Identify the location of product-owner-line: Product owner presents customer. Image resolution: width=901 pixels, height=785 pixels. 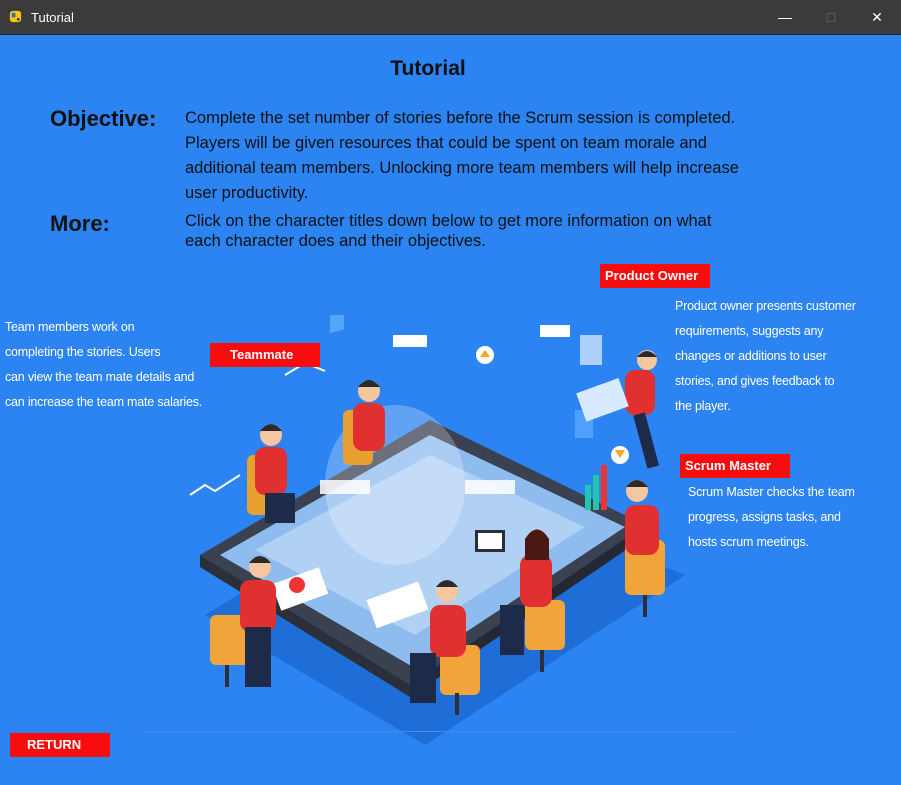
(765, 306).